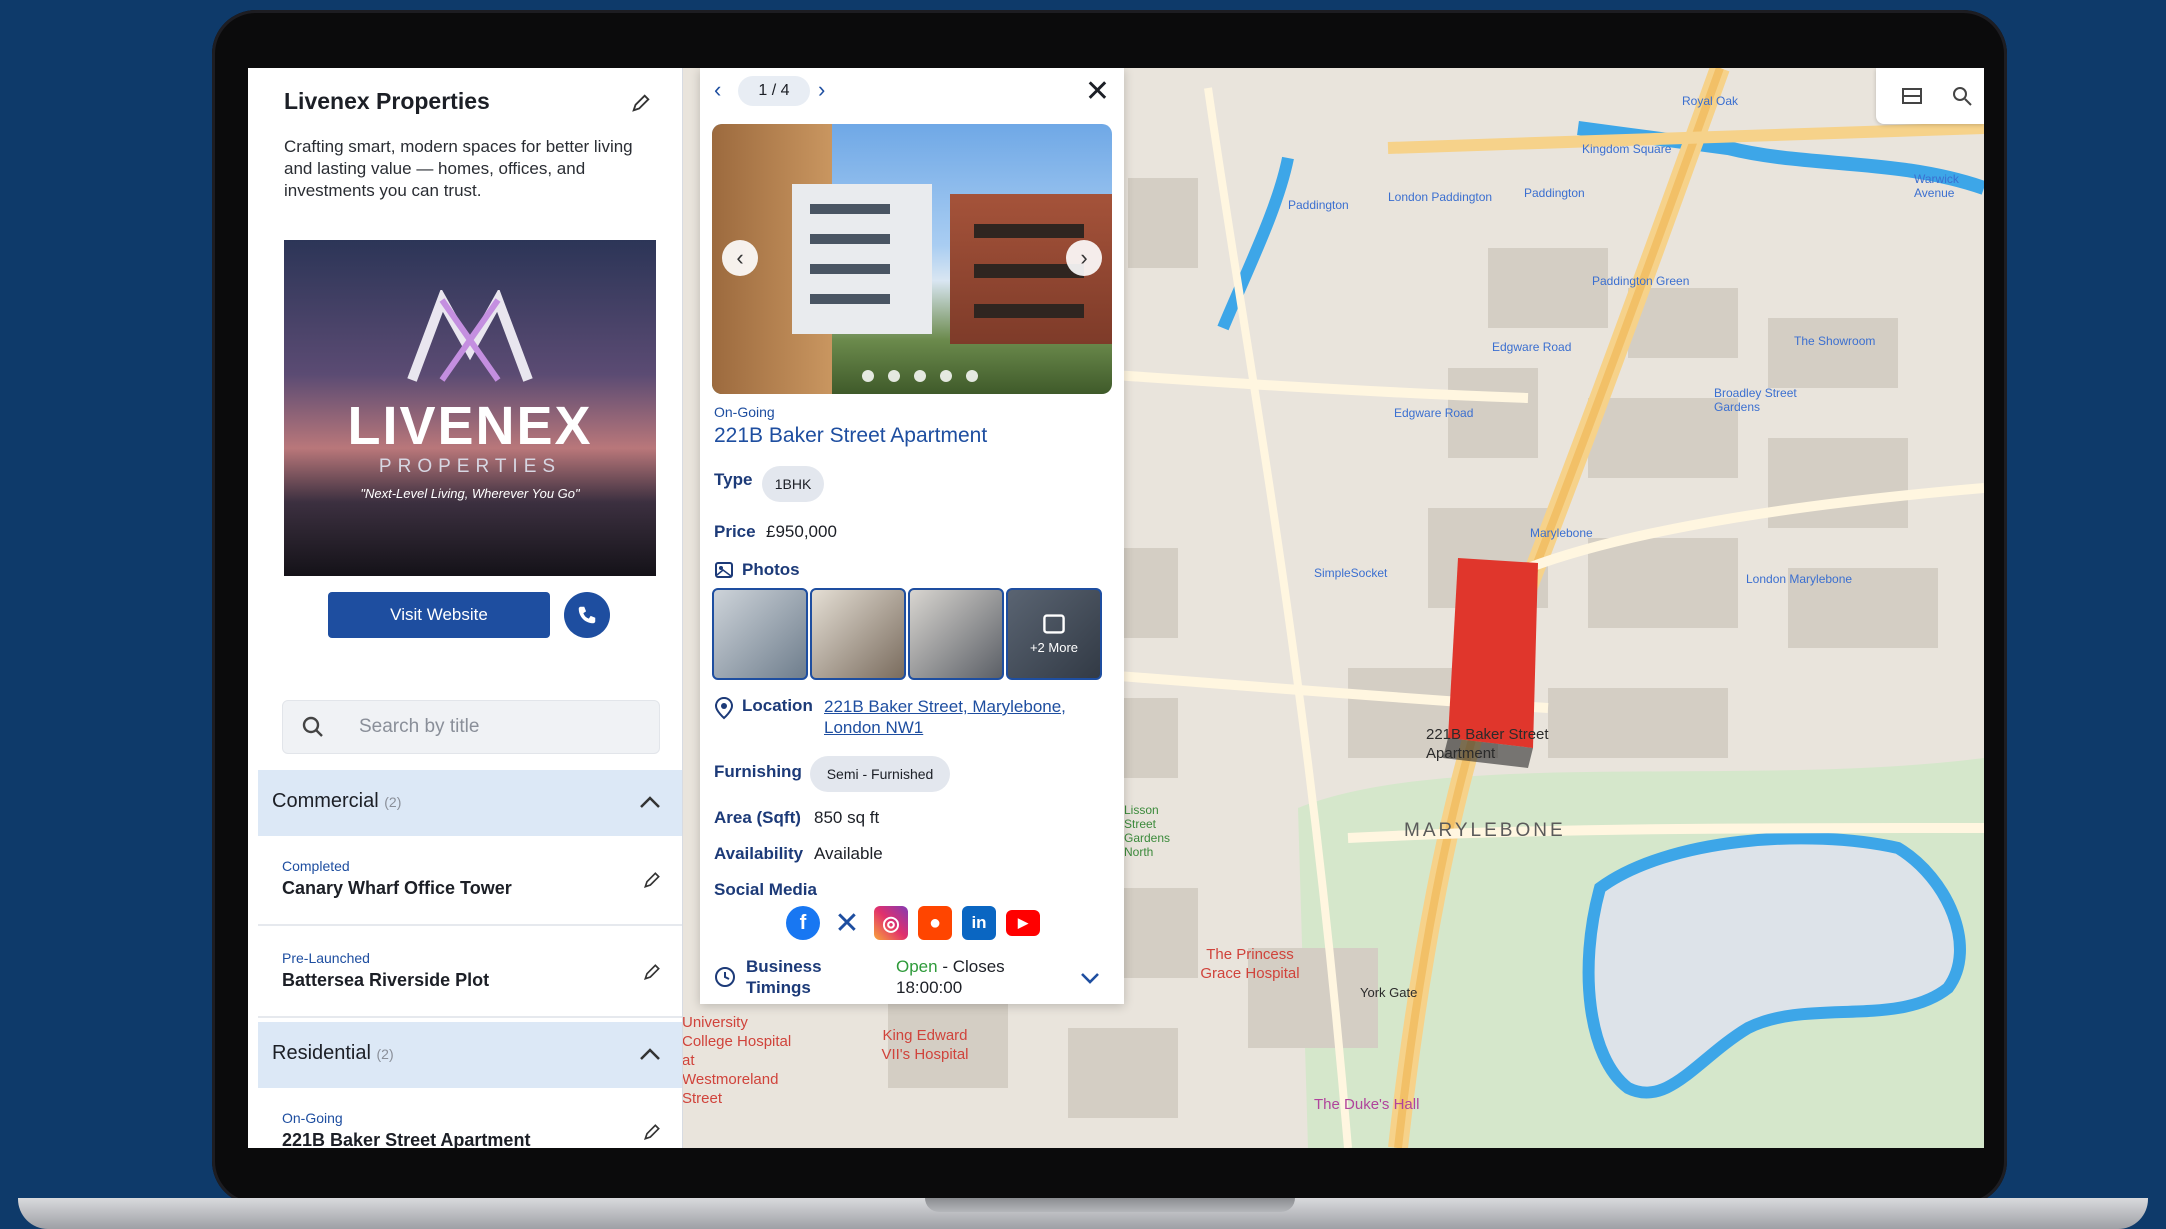 The width and height of the screenshot is (2166, 1229). Describe the element at coordinates (803, 923) in the screenshot. I see `facebook-icon: f` at that location.